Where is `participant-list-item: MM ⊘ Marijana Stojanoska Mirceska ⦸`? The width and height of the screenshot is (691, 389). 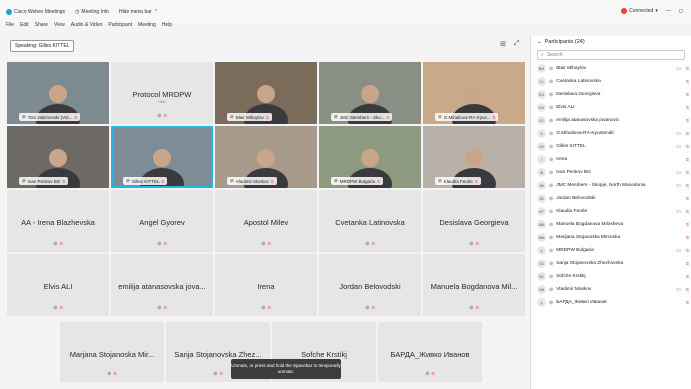
participant-list-item: MM ⊘ Marijana Stojanoska Mirceska ⦸ is located at coordinates (611, 237).